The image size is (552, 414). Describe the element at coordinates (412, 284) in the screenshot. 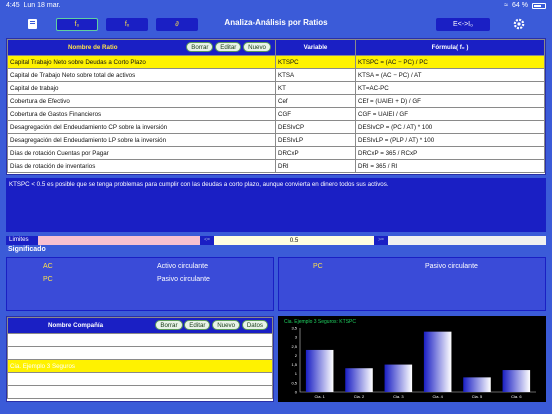

I see `significado-right-panel: PC Pasivo circulante` at that location.